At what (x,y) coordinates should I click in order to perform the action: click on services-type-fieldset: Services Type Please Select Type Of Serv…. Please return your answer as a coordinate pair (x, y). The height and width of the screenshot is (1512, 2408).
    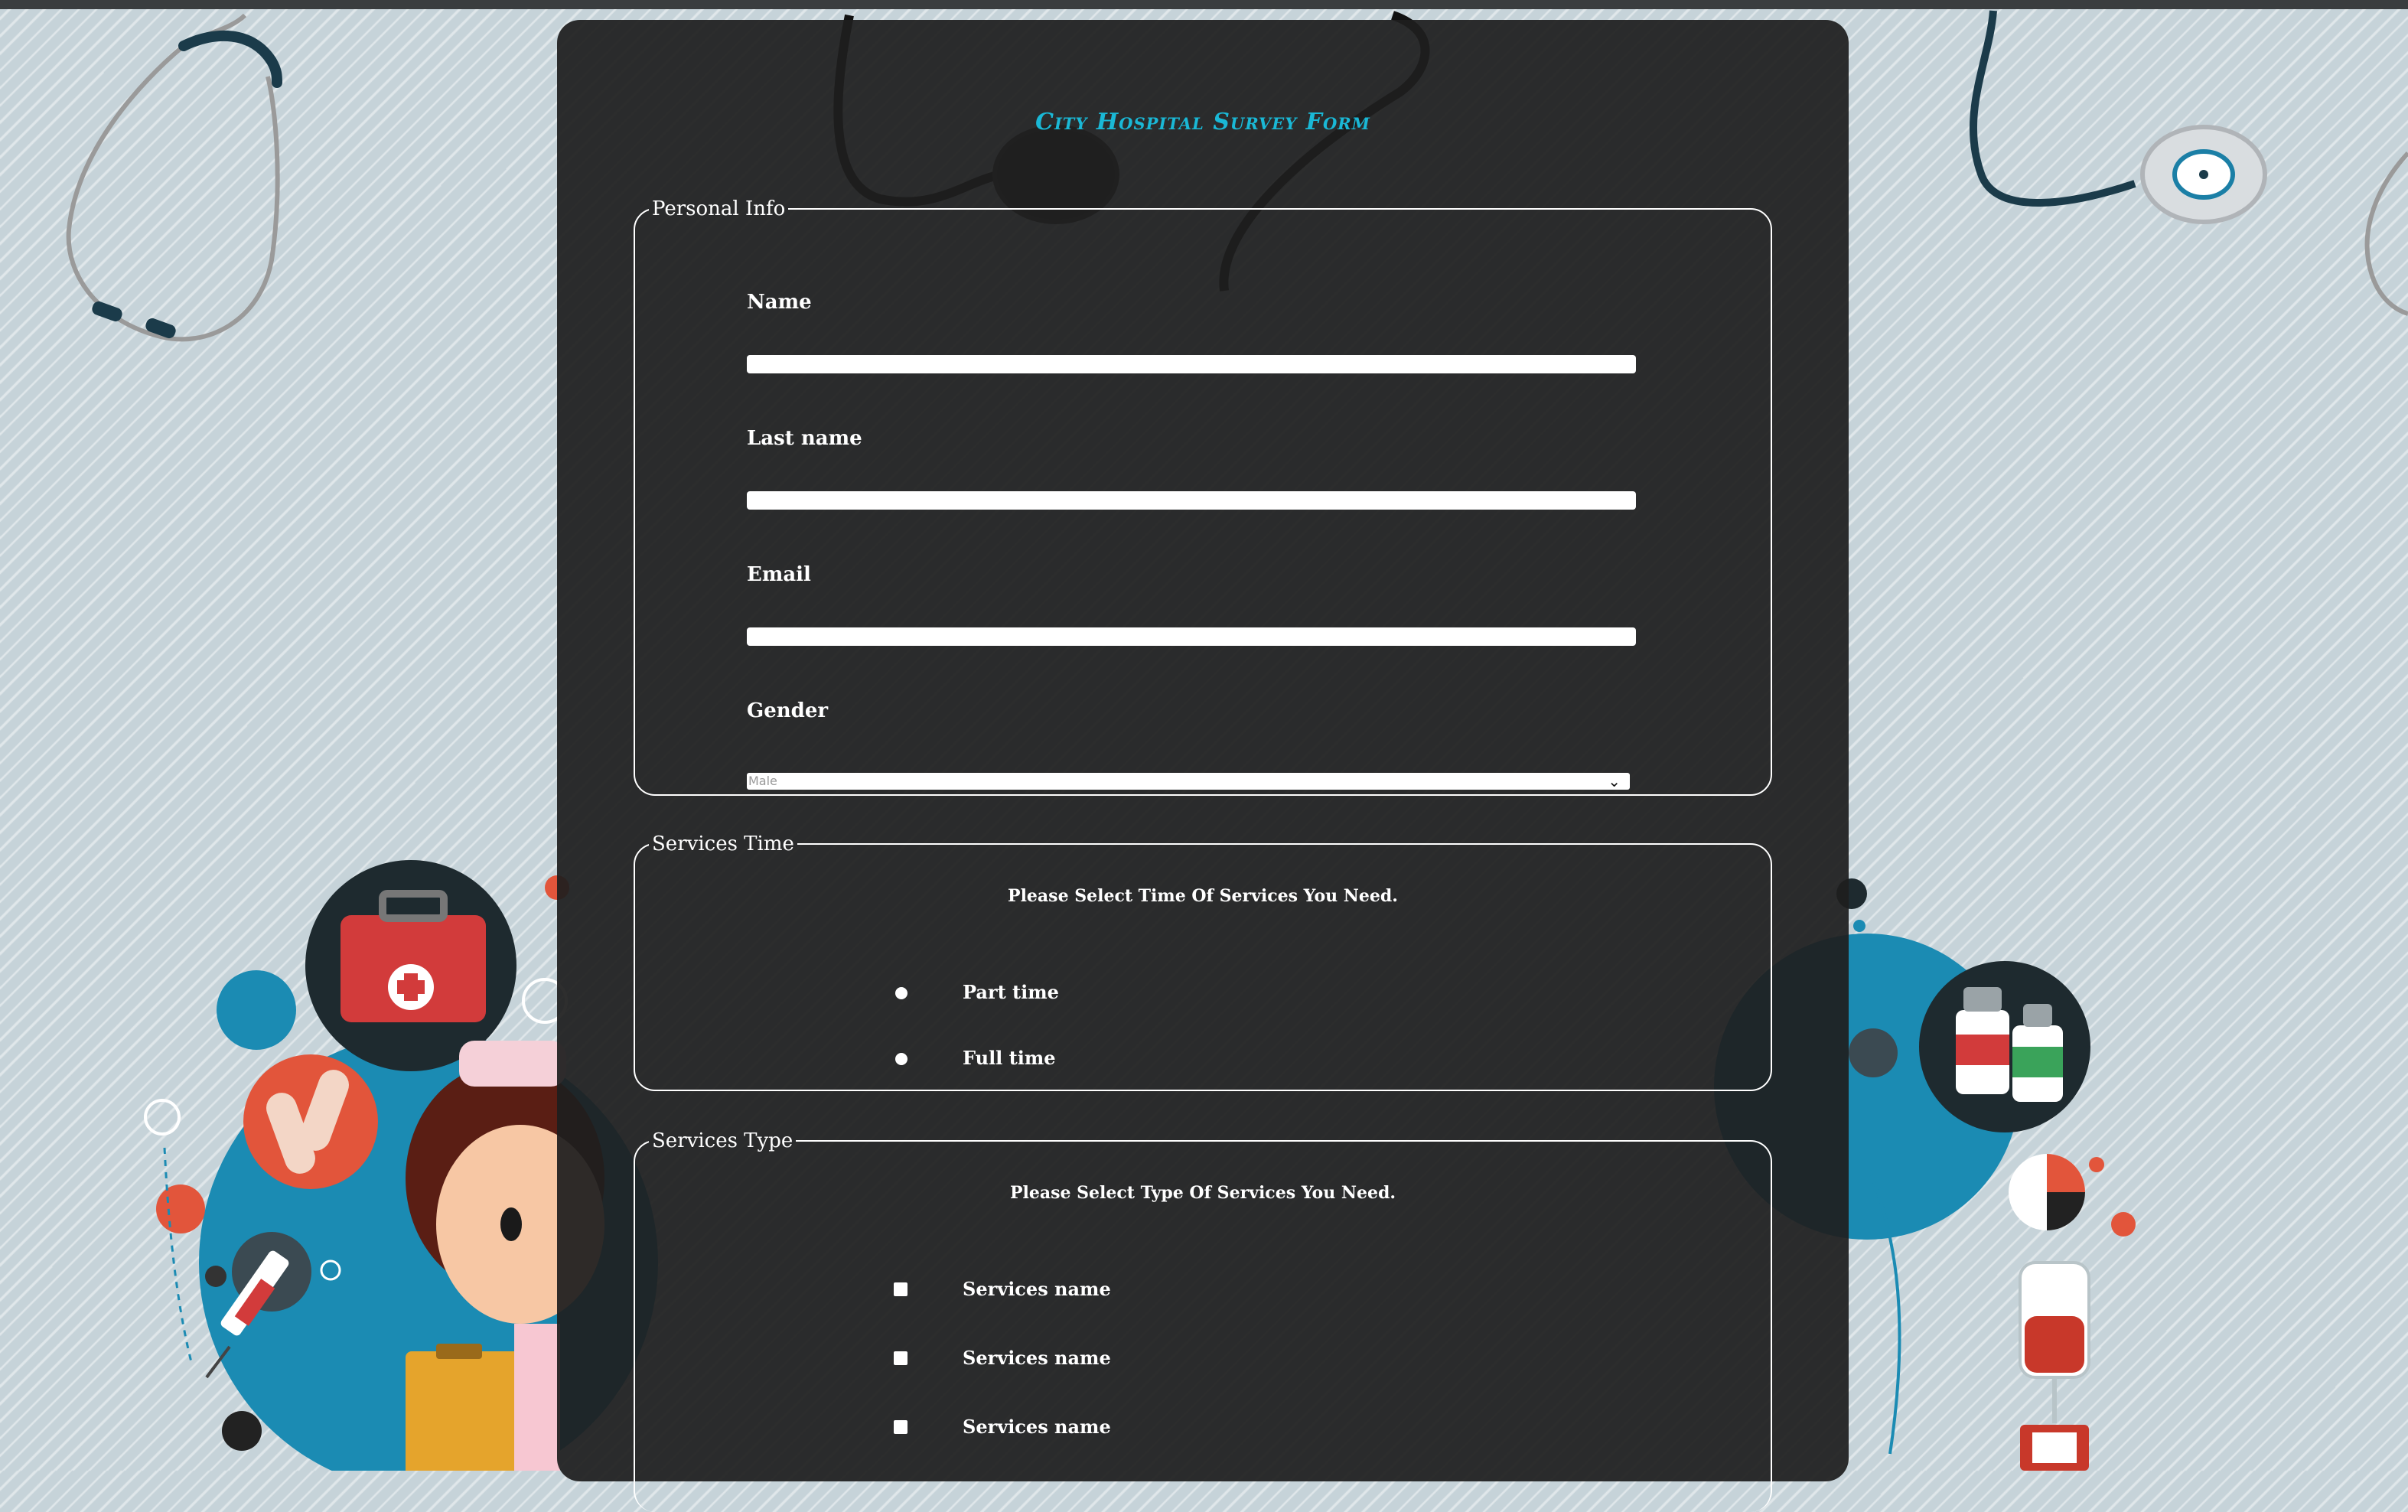
    Looking at the image, I should click on (1203, 1320).